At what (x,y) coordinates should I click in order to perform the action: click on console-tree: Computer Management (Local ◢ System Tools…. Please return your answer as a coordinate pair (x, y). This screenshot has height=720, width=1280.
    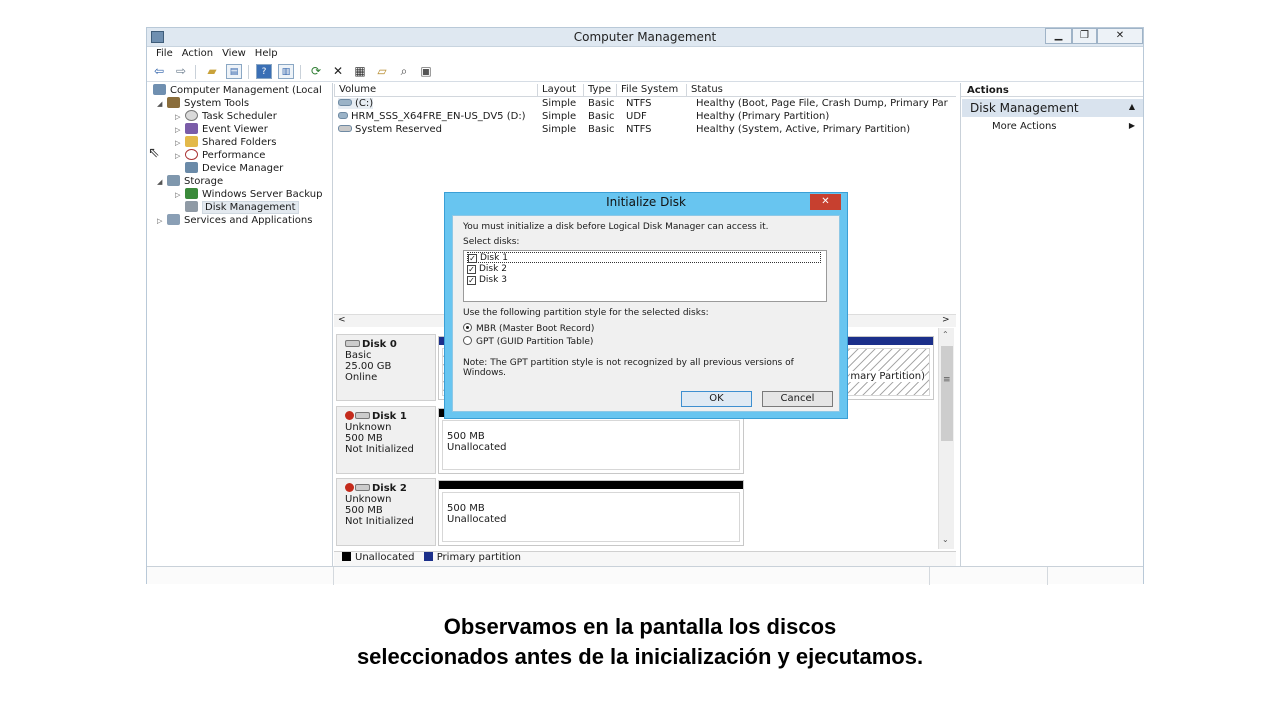
    Looking at the image, I should click on (240, 324).